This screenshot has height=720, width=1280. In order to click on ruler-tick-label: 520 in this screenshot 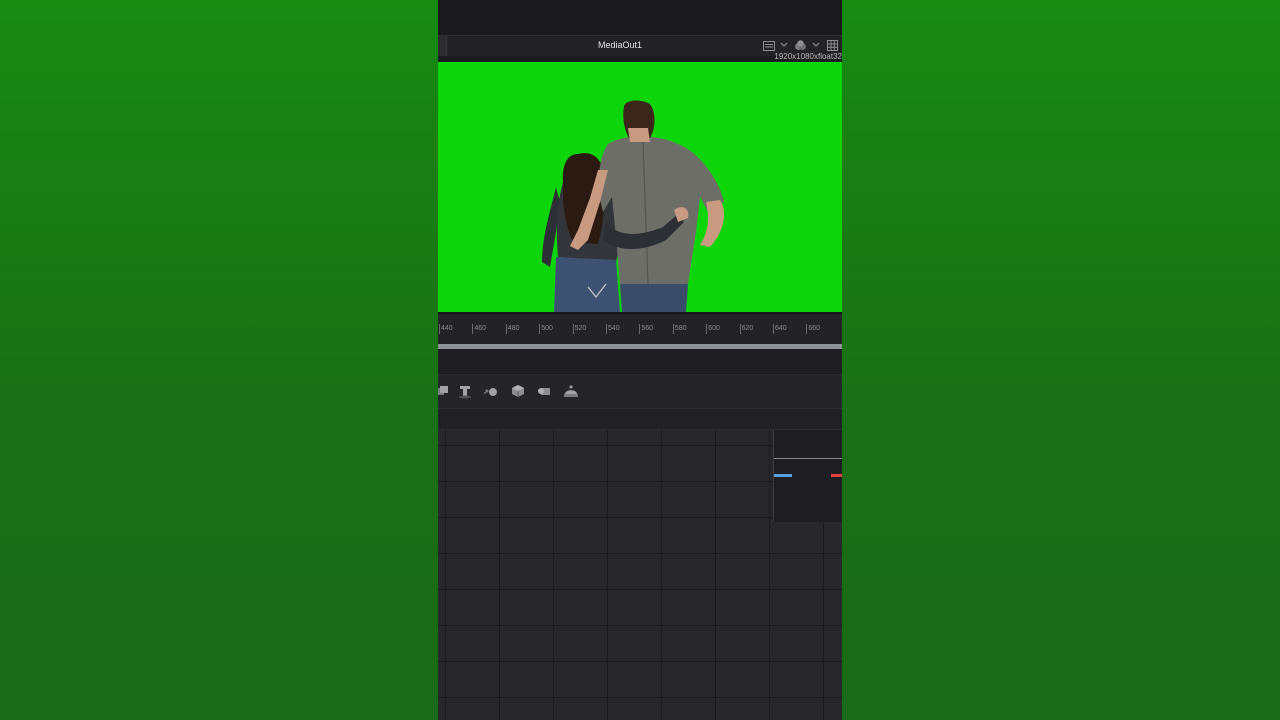, I will do `click(580, 328)`.